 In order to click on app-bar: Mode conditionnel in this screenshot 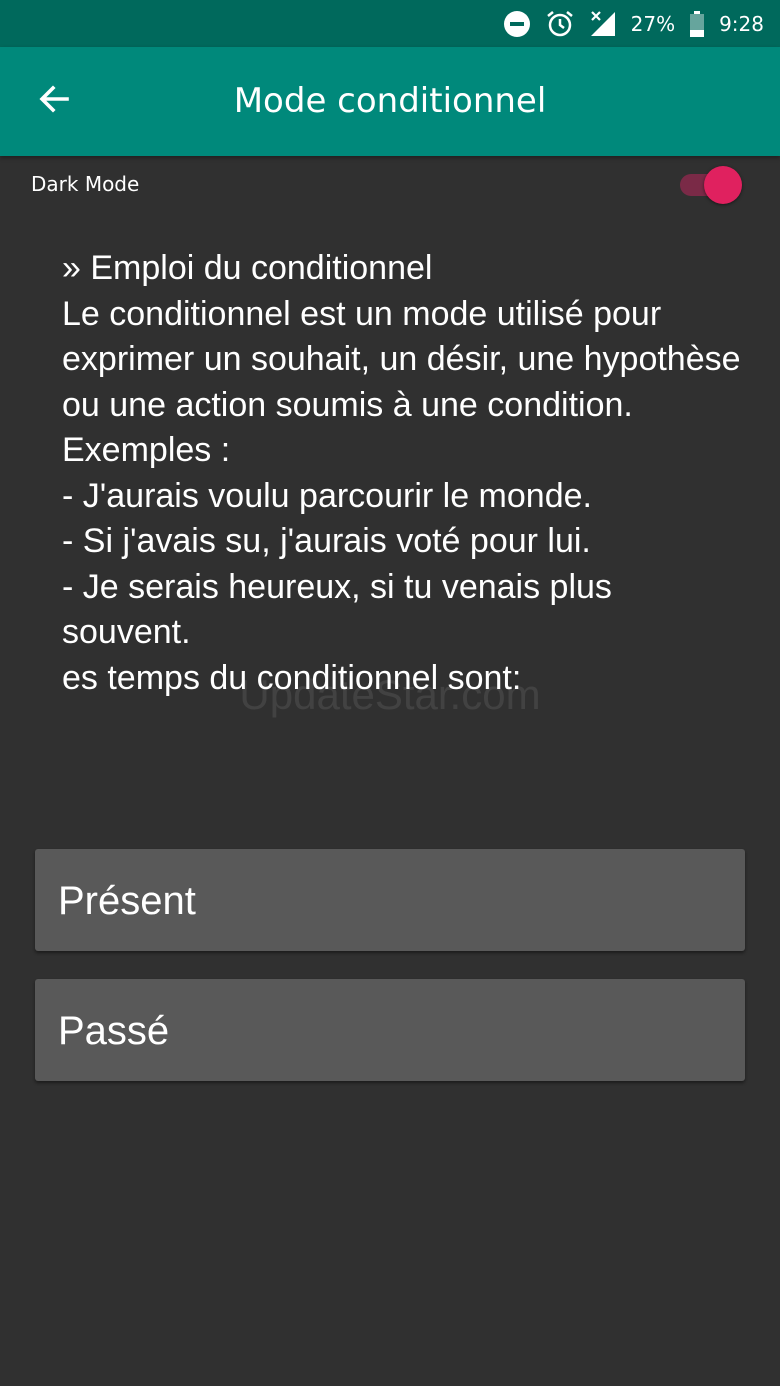, I will do `click(390, 101)`.